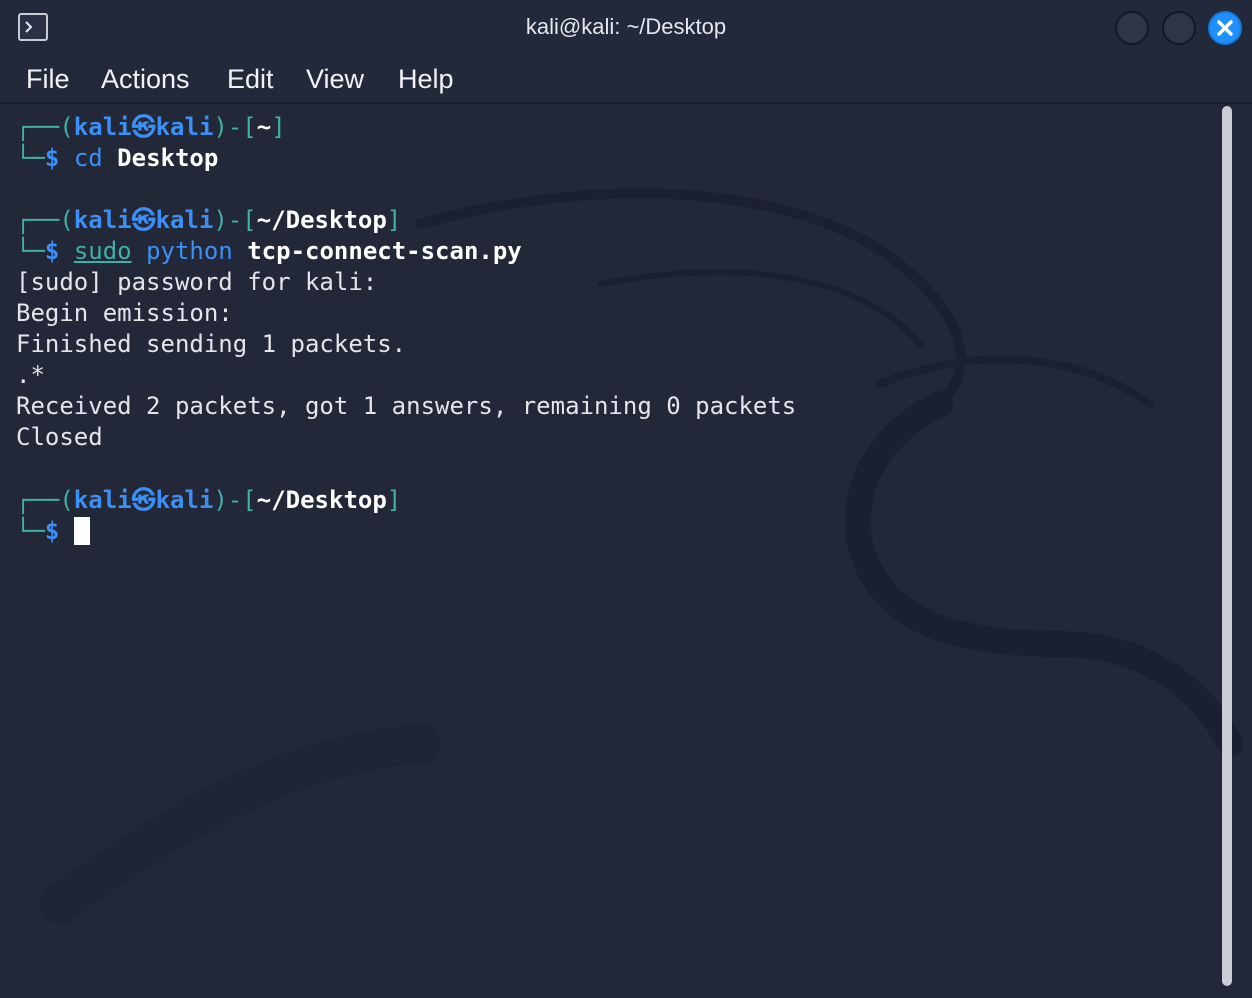 The width and height of the screenshot is (1252, 998). What do you see at coordinates (124, 313) in the screenshot?
I see `output-line: Begin emission:` at bounding box center [124, 313].